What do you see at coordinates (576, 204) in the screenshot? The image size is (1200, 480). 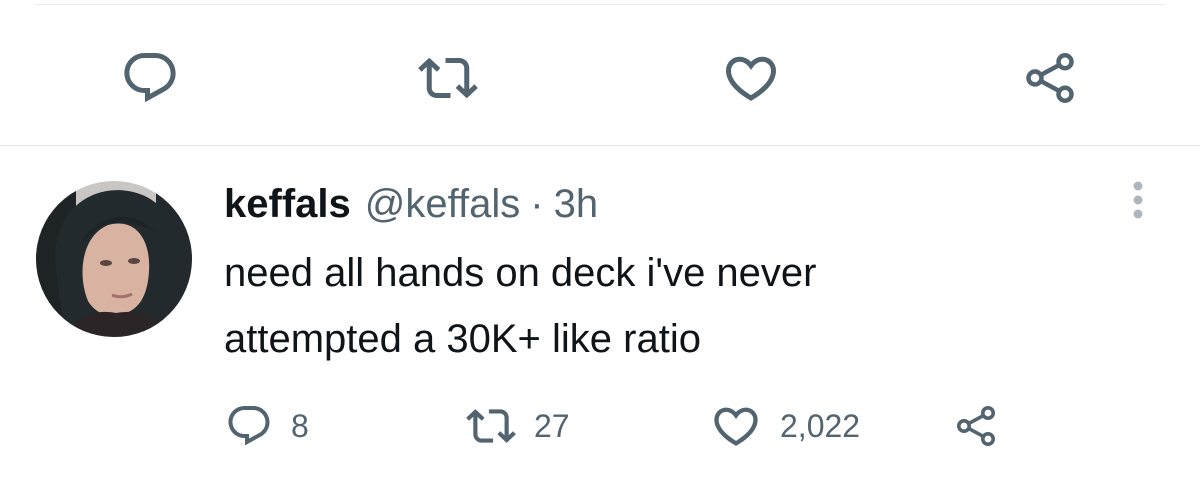 I see `timestamp: 3h` at bounding box center [576, 204].